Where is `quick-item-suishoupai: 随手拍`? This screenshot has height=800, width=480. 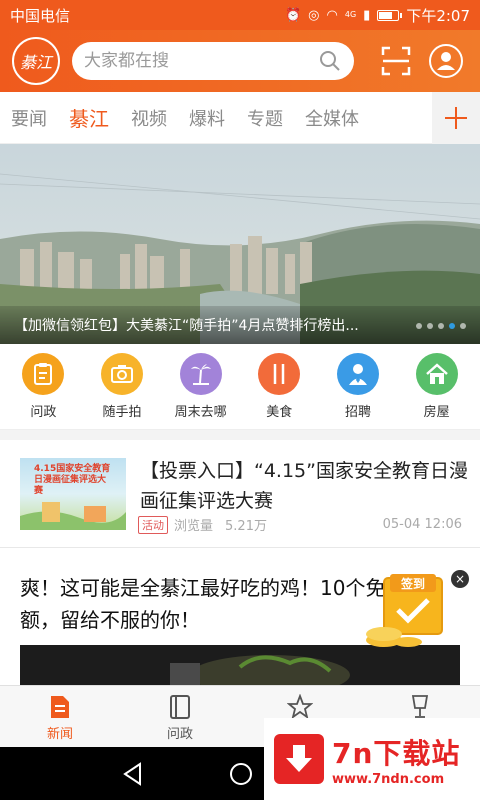
quick-item-suishoupai: 随手拍 is located at coordinates (122, 386).